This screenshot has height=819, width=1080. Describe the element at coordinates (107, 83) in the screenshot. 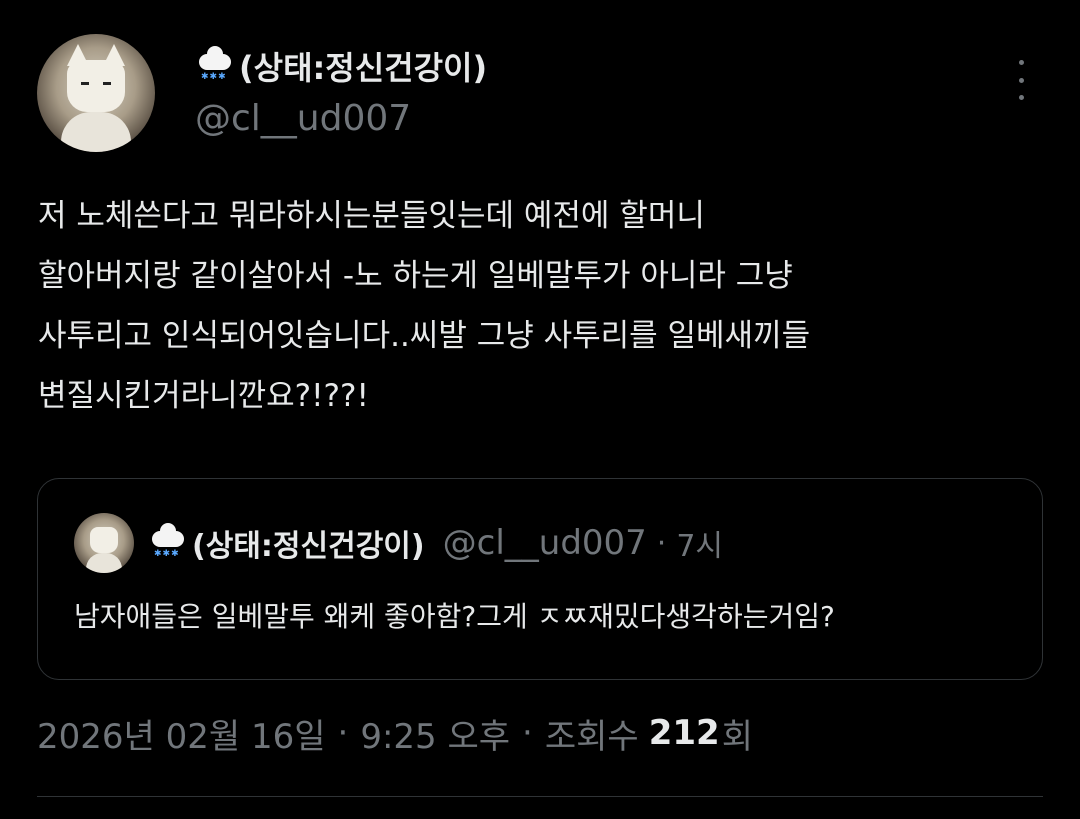

I see `avatar-eye-right` at that location.